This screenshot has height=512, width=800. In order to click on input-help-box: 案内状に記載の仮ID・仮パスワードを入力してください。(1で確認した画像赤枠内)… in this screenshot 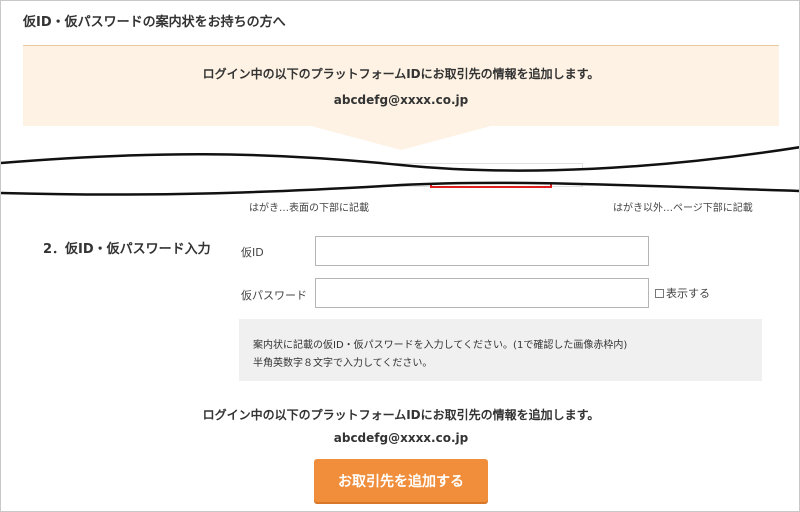, I will do `click(500, 350)`.